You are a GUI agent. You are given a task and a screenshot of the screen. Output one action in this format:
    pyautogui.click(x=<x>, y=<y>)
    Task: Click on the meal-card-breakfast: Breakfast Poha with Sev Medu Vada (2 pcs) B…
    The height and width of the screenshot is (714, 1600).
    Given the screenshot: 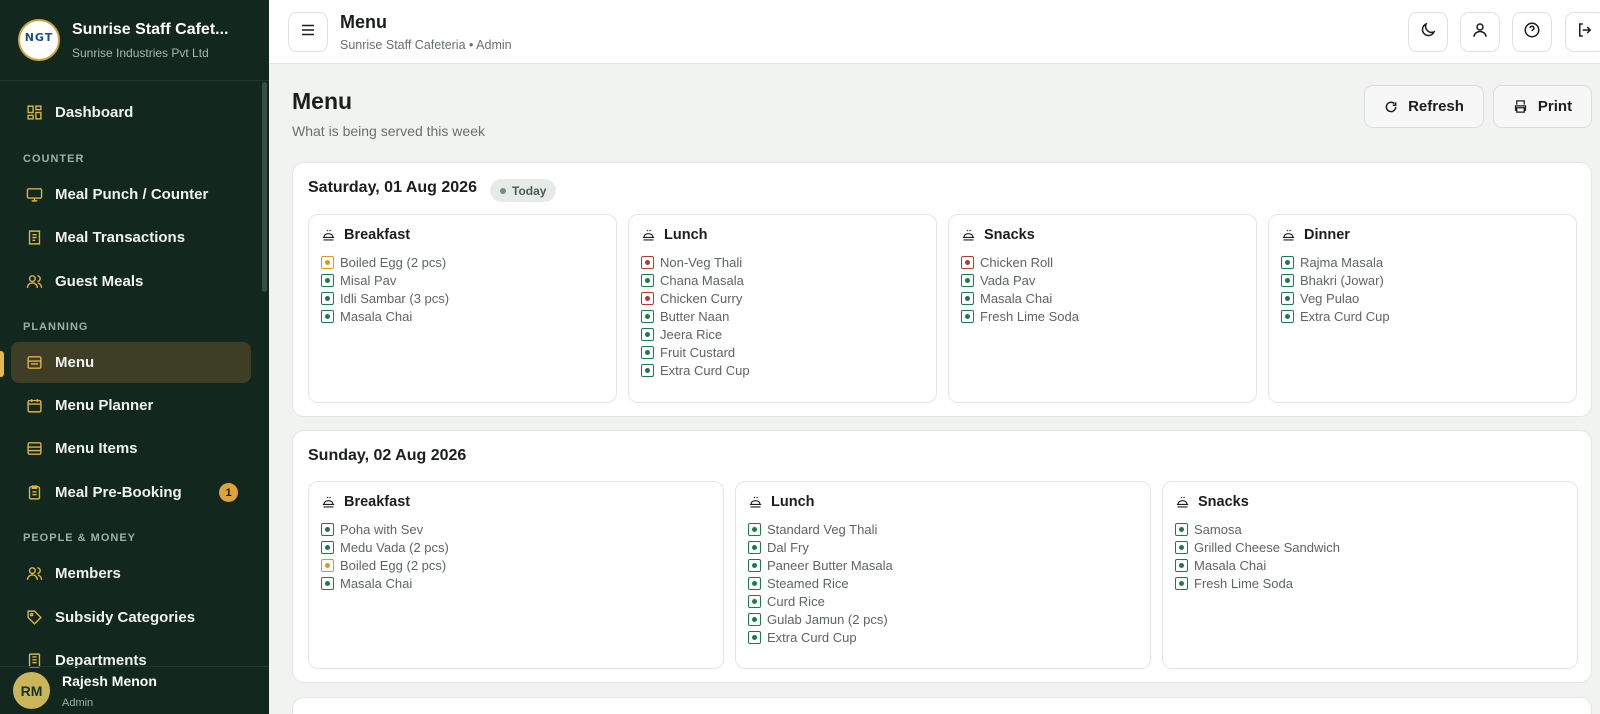 What is the action you would take?
    pyautogui.click(x=516, y=575)
    